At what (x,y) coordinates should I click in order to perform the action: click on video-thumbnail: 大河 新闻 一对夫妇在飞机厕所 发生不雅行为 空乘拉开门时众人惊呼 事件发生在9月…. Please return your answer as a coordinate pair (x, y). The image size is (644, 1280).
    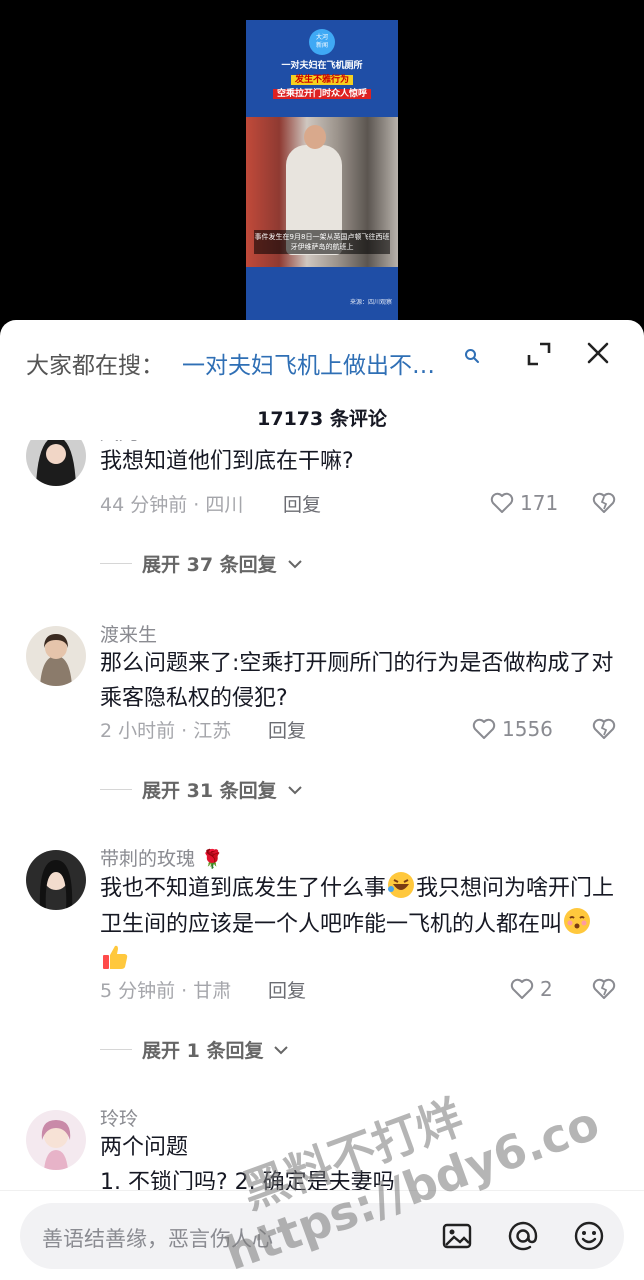
    Looking at the image, I should click on (322, 170).